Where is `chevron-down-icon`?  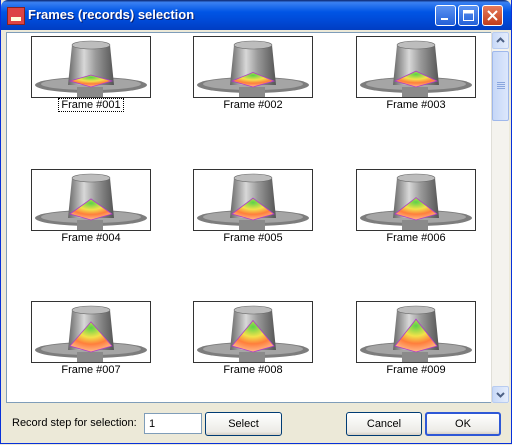
chevron-down-icon is located at coordinates (500, 395).